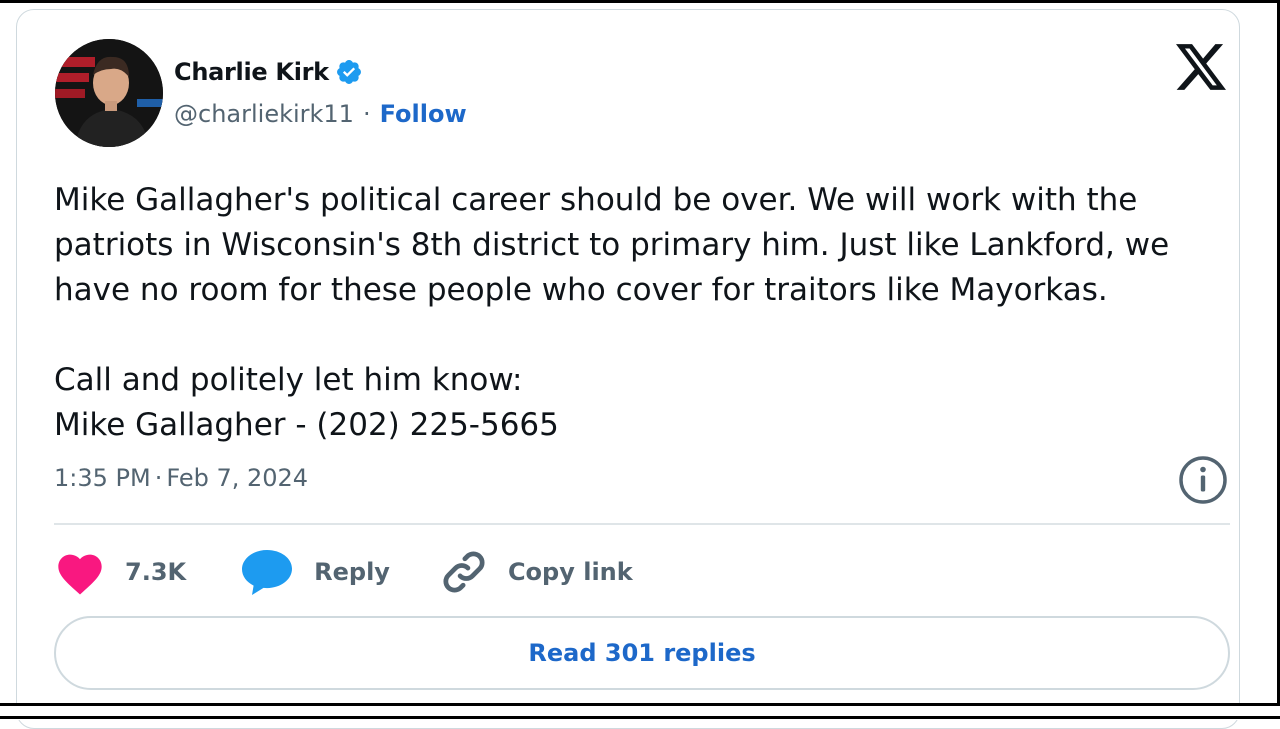 The image size is (1280, 729). I want to click on tweet-timestamp: 1:35 PM · Feb 7, 2024, so click(181, 478).